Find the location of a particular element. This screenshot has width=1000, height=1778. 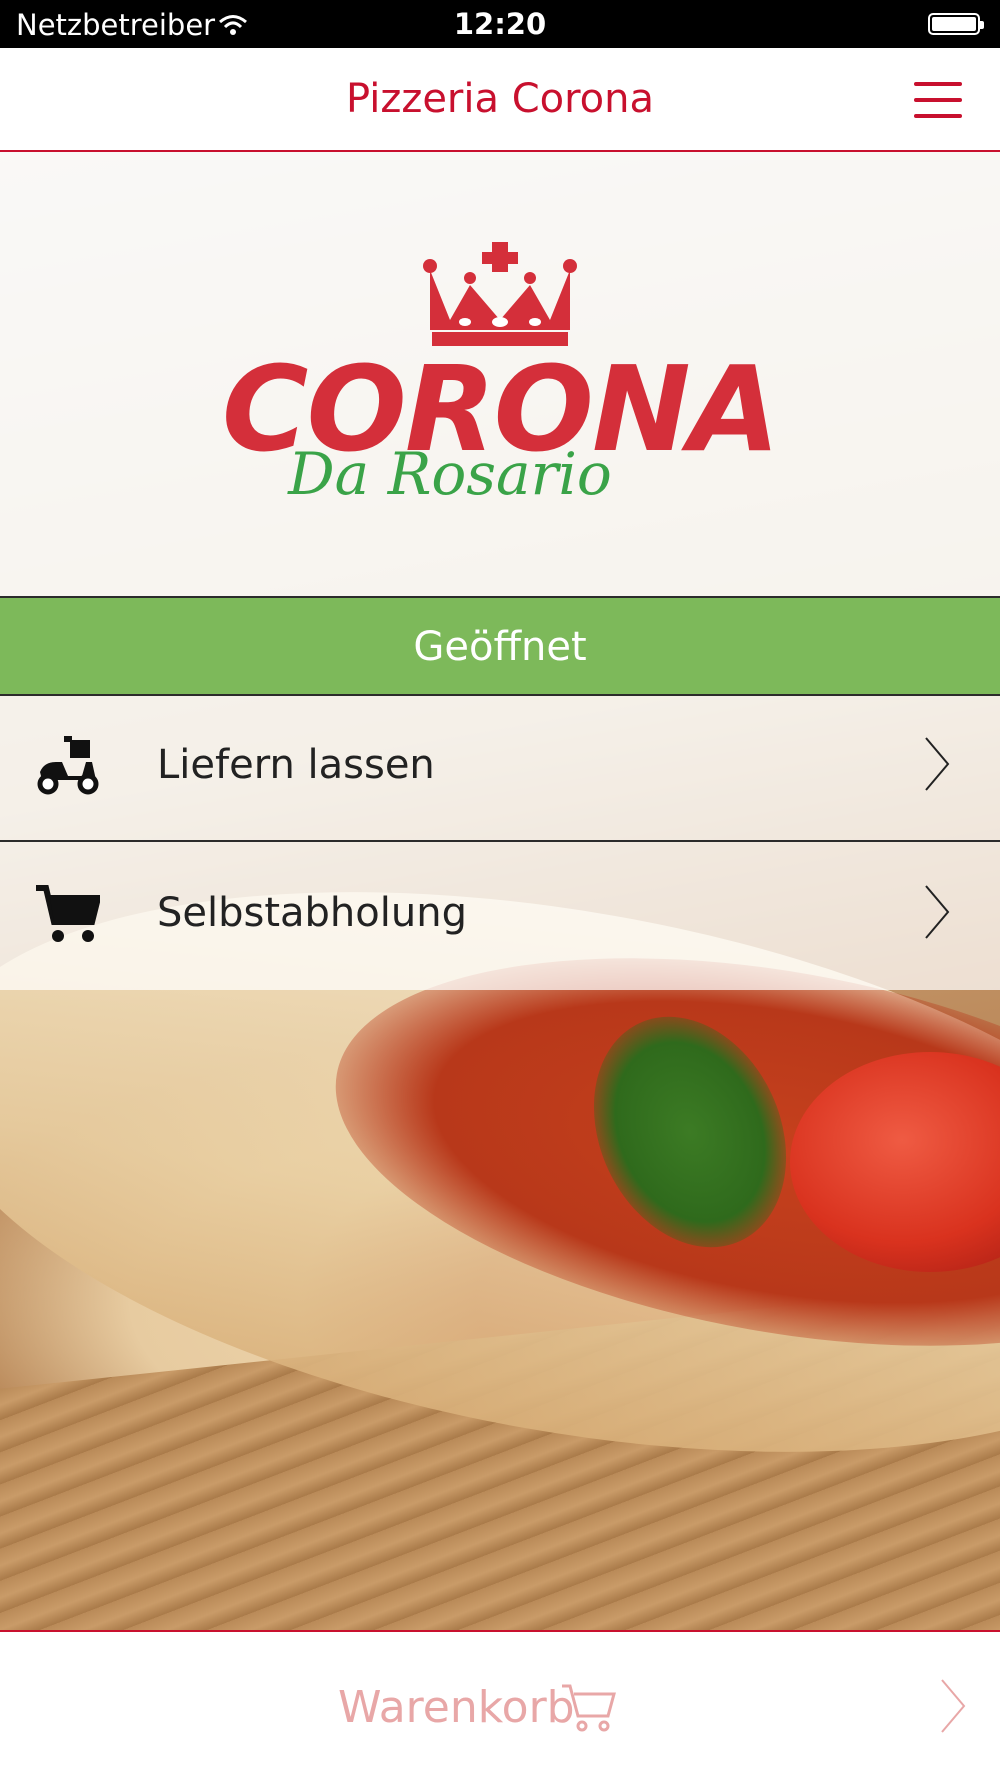

cart-label: Warenkorb is located at coordinates (456, 1707).